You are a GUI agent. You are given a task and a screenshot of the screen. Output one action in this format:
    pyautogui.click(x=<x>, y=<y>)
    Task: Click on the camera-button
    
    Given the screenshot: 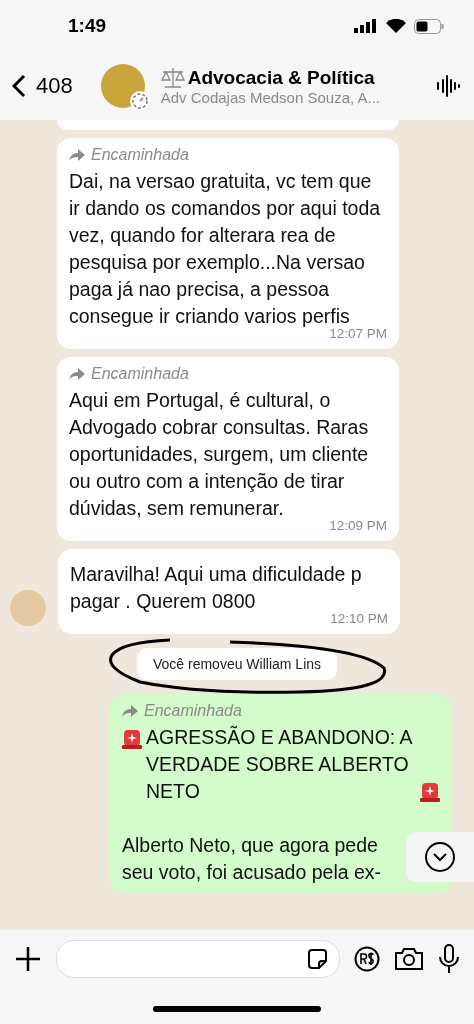 What is the action you would take?
    pyautogui.click(x=409, y=959)
    